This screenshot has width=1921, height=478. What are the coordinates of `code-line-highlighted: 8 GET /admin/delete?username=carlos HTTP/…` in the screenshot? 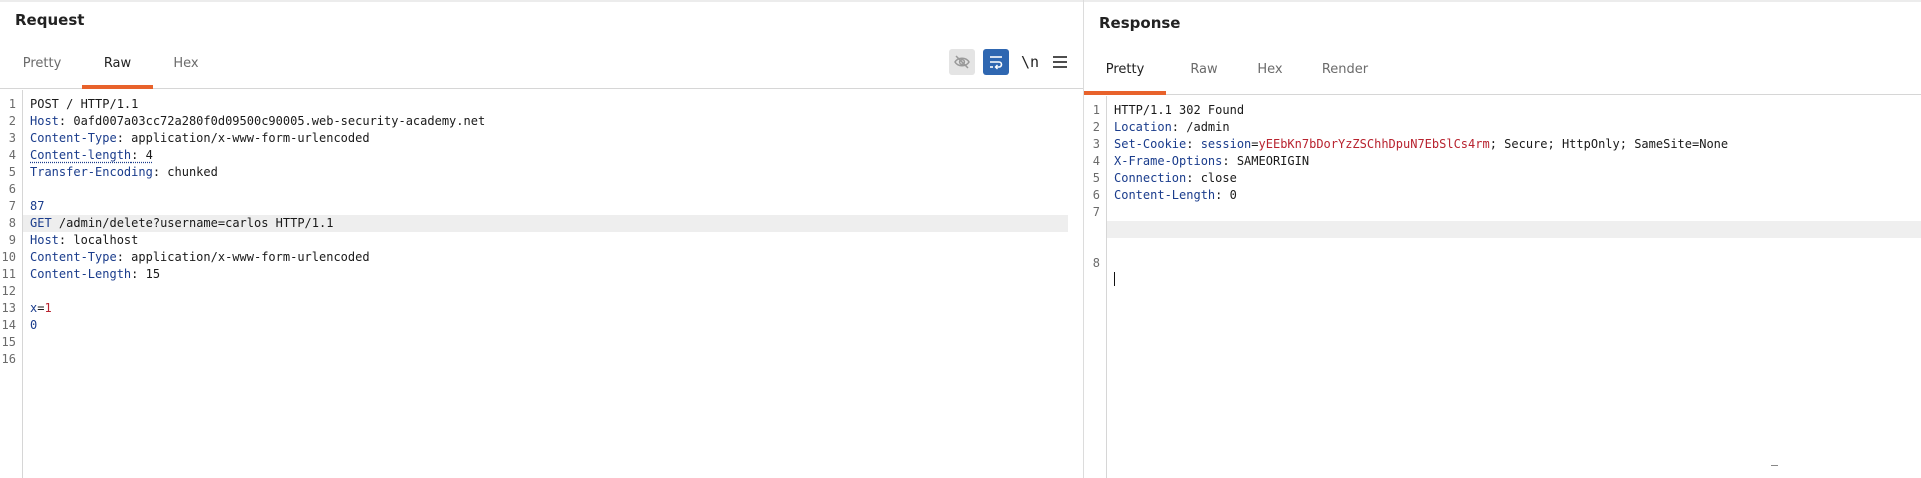 It's located at (541, 223).